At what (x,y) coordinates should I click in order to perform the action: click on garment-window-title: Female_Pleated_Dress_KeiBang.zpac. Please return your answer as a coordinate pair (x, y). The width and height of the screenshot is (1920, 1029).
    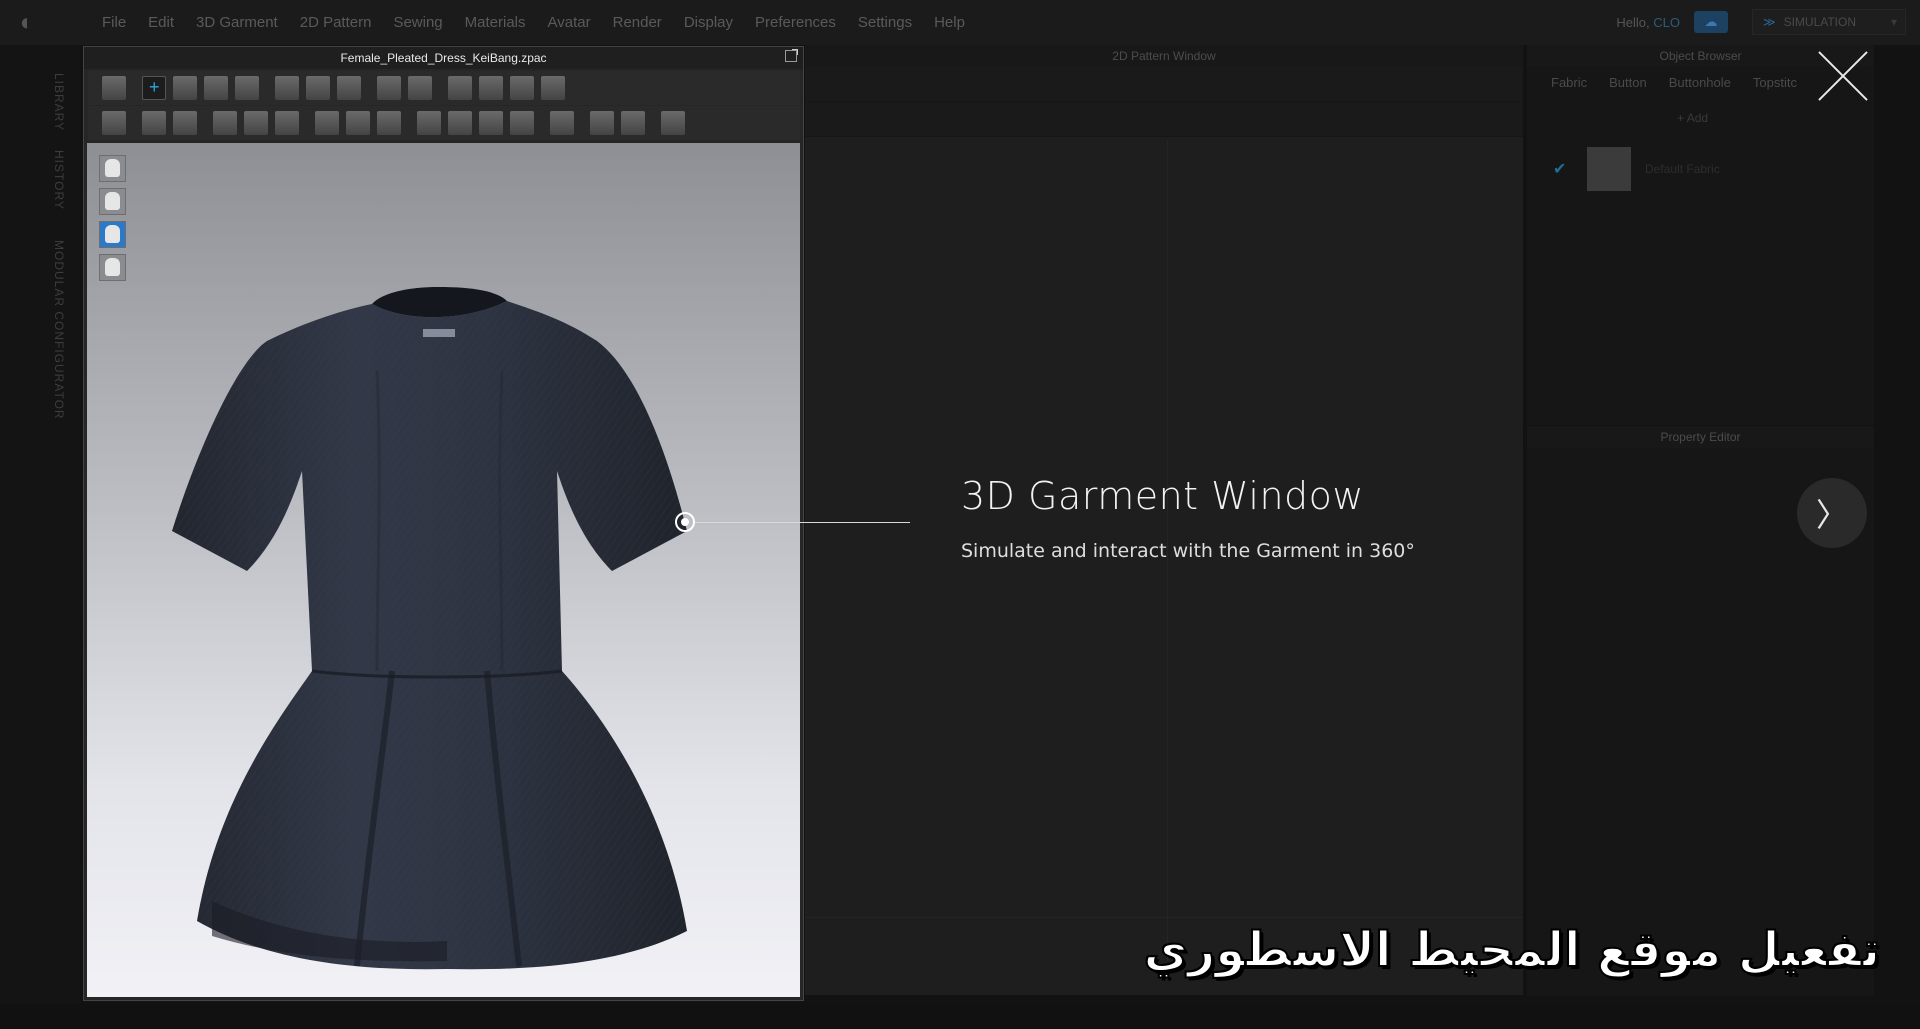
    Looking at the image, I should click on (443, 58).